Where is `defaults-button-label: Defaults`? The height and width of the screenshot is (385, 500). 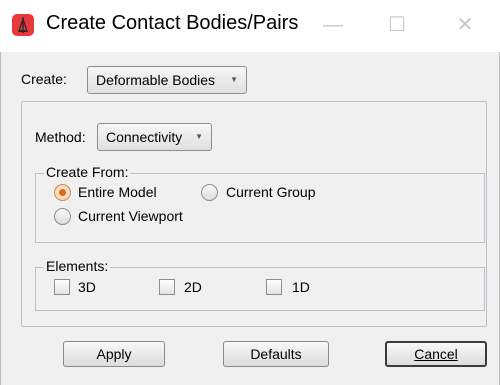
defaults-button-label: Defaults is located at coordinates (276, 354).